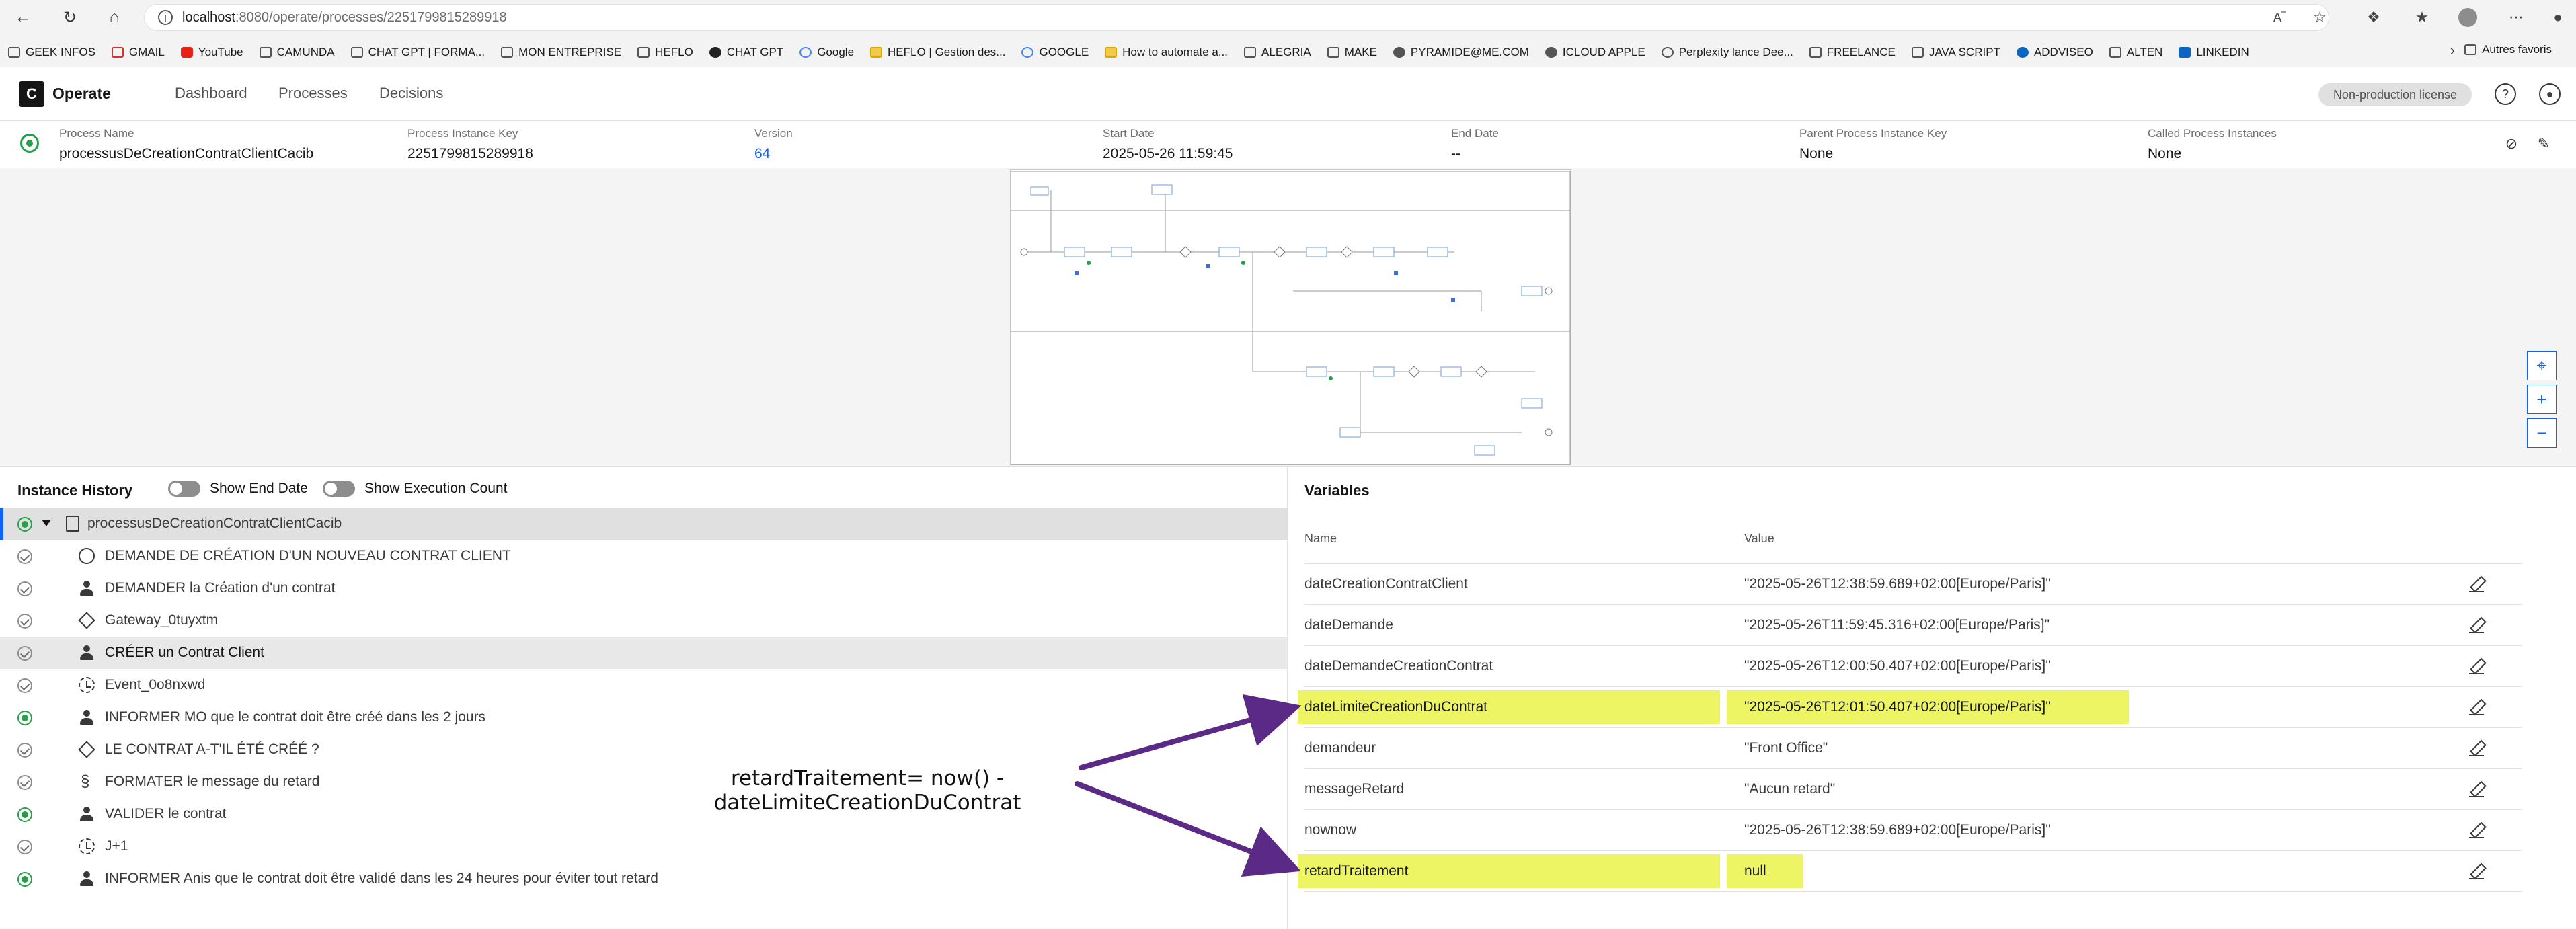 Image resolution: width=2576 pixels, height=929 pixels. I want to click on bookmark-item: PYRAMIDE@ME.COM, so click(1461, 52).